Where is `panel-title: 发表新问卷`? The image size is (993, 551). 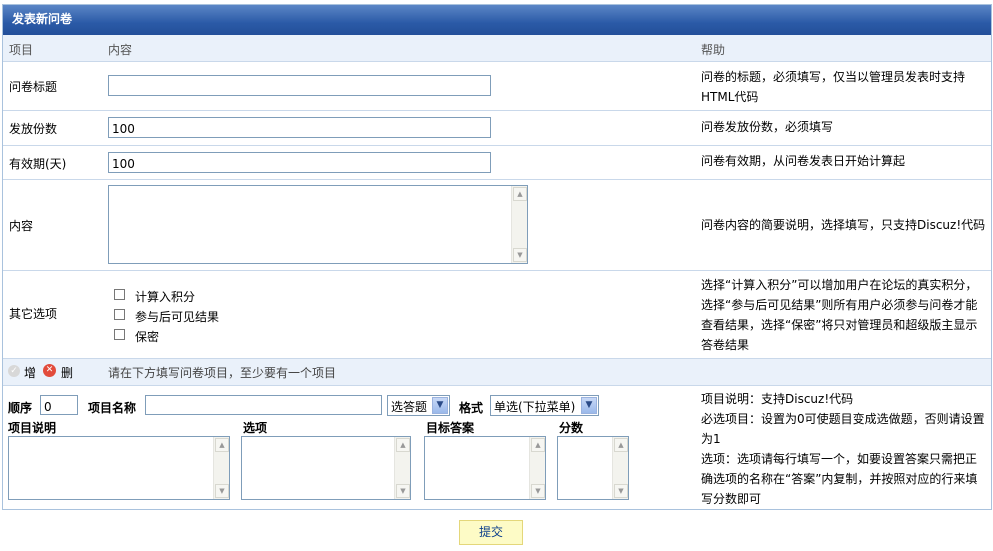 panel-title: 发表新问卷 is located at coordinates (497, 20).